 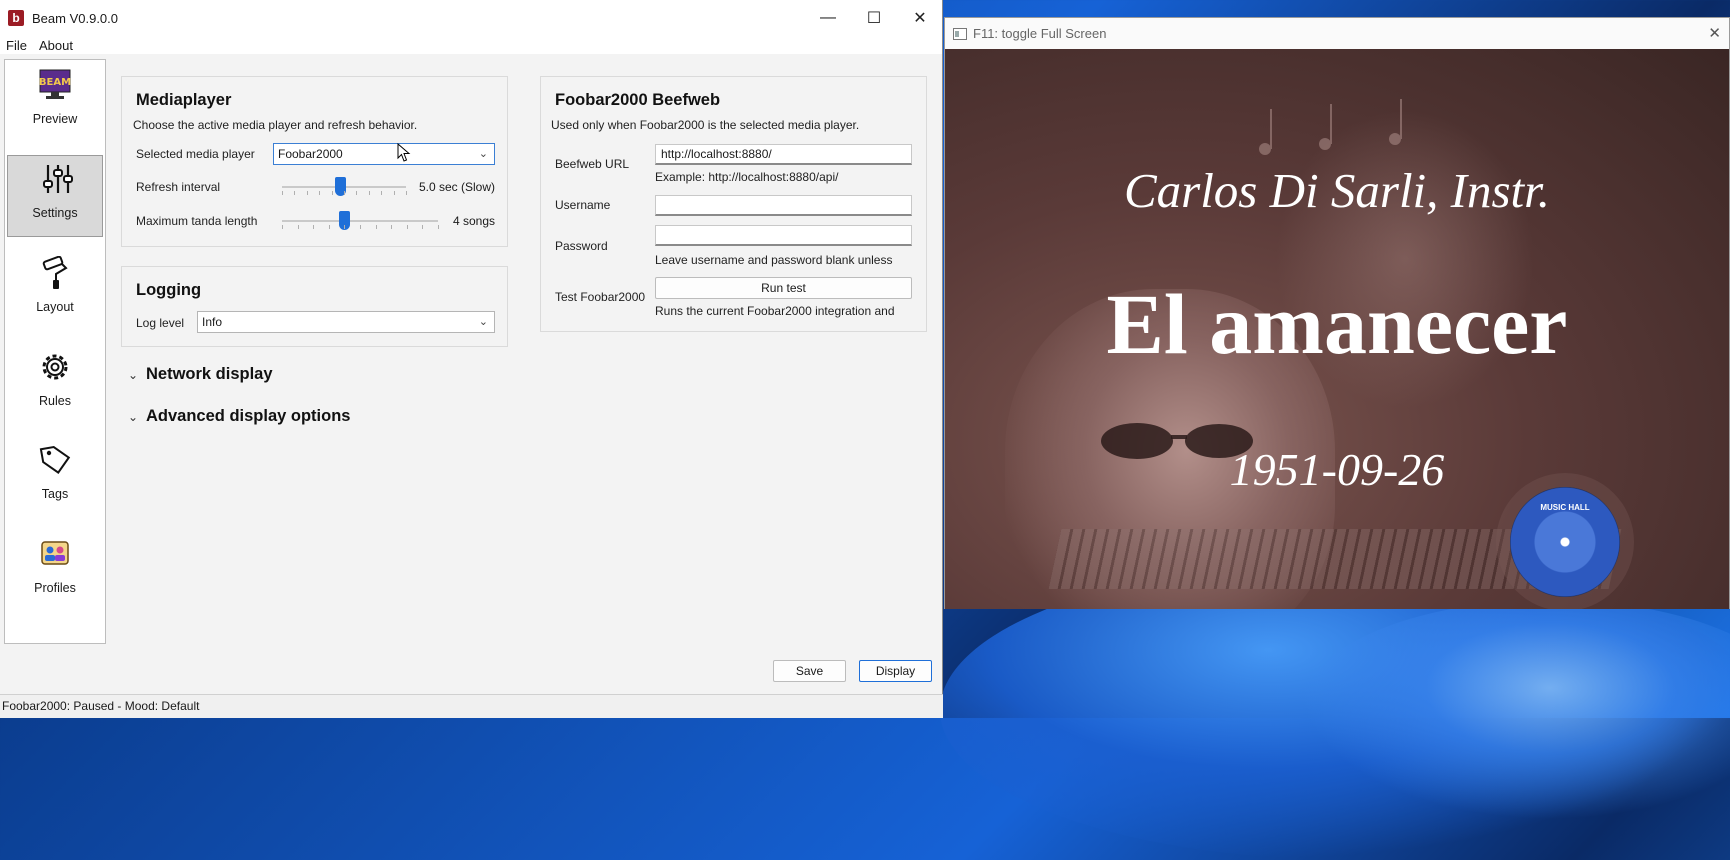 I want to click on tag-icon, so click(x=55, y=460).